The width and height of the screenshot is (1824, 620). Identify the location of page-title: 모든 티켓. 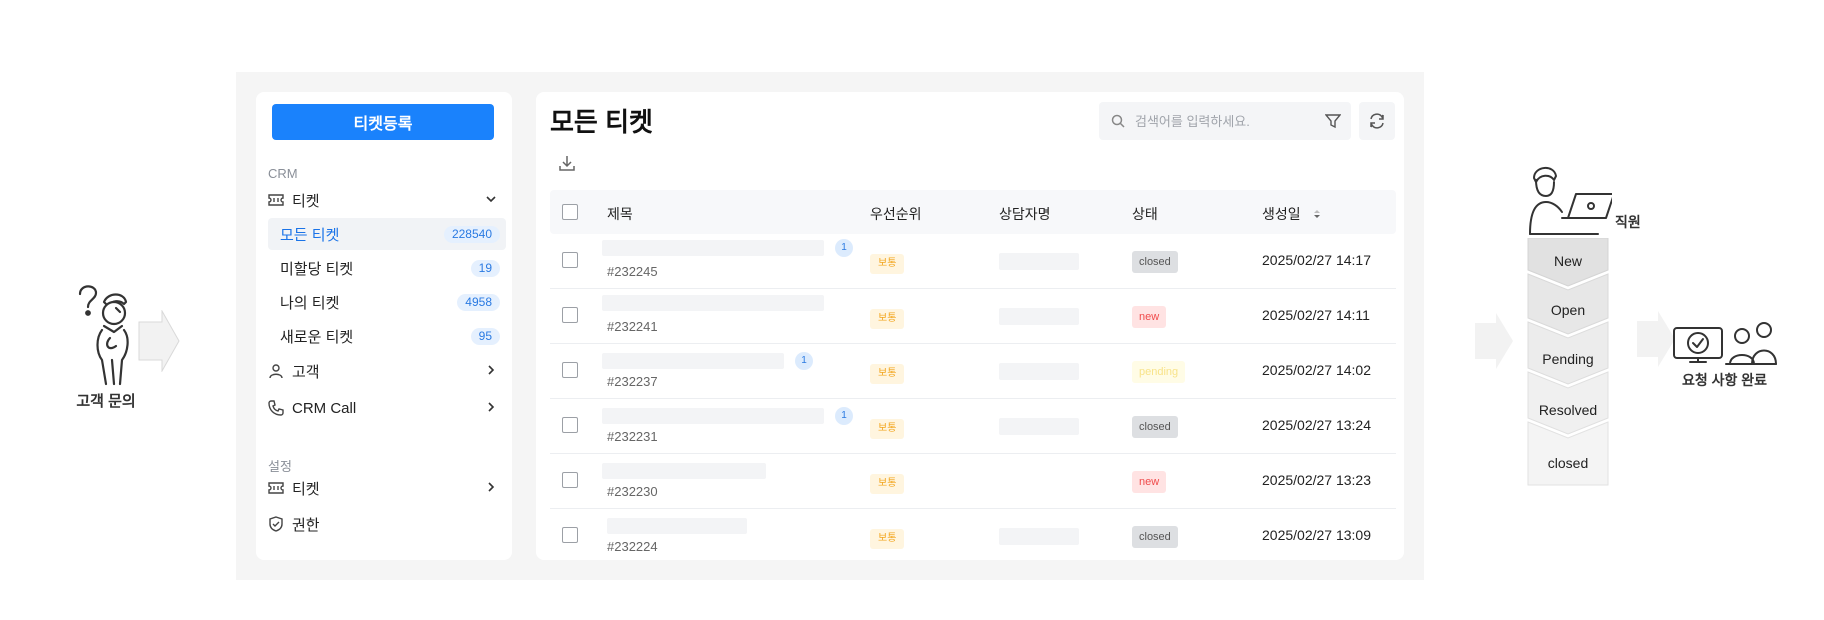
(601, 122).